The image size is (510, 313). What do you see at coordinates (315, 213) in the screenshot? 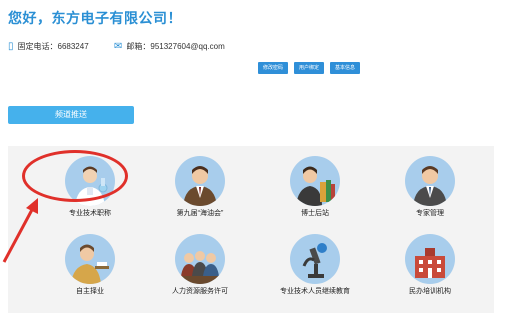
I see `service-label: 博士后站` at bounding box center [315, 213].